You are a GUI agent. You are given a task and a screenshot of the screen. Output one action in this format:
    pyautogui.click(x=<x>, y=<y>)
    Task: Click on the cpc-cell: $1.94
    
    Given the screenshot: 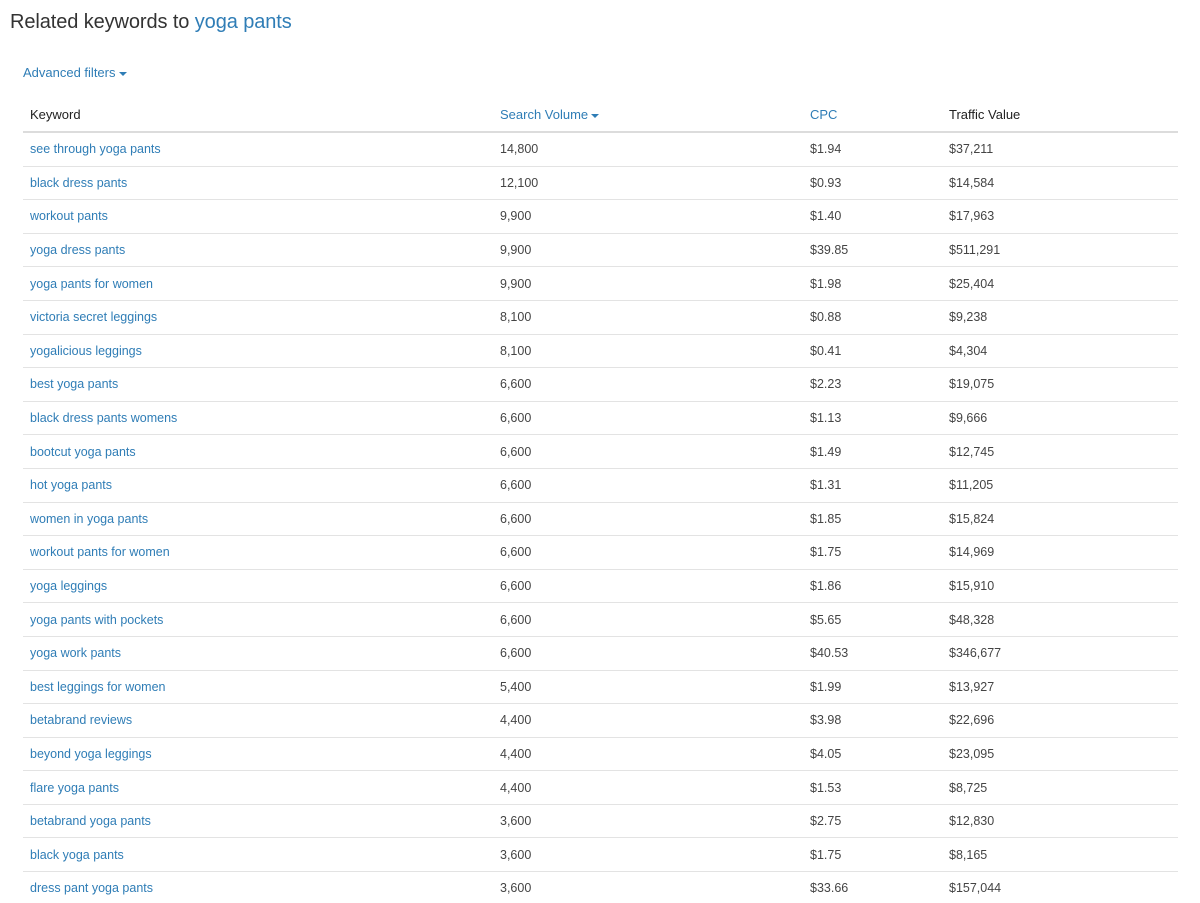 What is the action you would take?
    pyautogui.click(x=872, y=149)
    